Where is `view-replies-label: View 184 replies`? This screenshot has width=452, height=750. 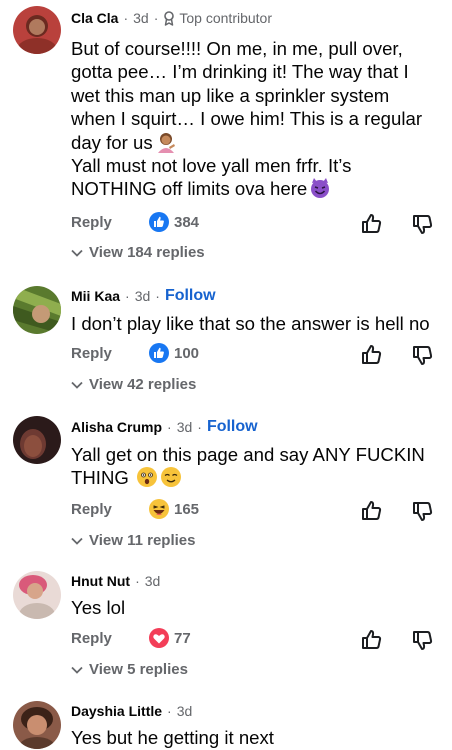 view-replies-label: View 184 replies is located at coordinates (147, 252).